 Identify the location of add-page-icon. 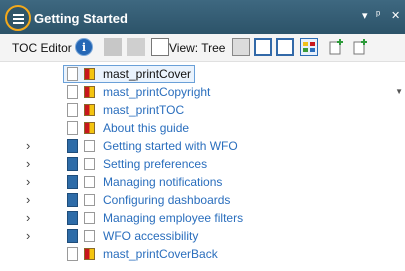
(263, 47).